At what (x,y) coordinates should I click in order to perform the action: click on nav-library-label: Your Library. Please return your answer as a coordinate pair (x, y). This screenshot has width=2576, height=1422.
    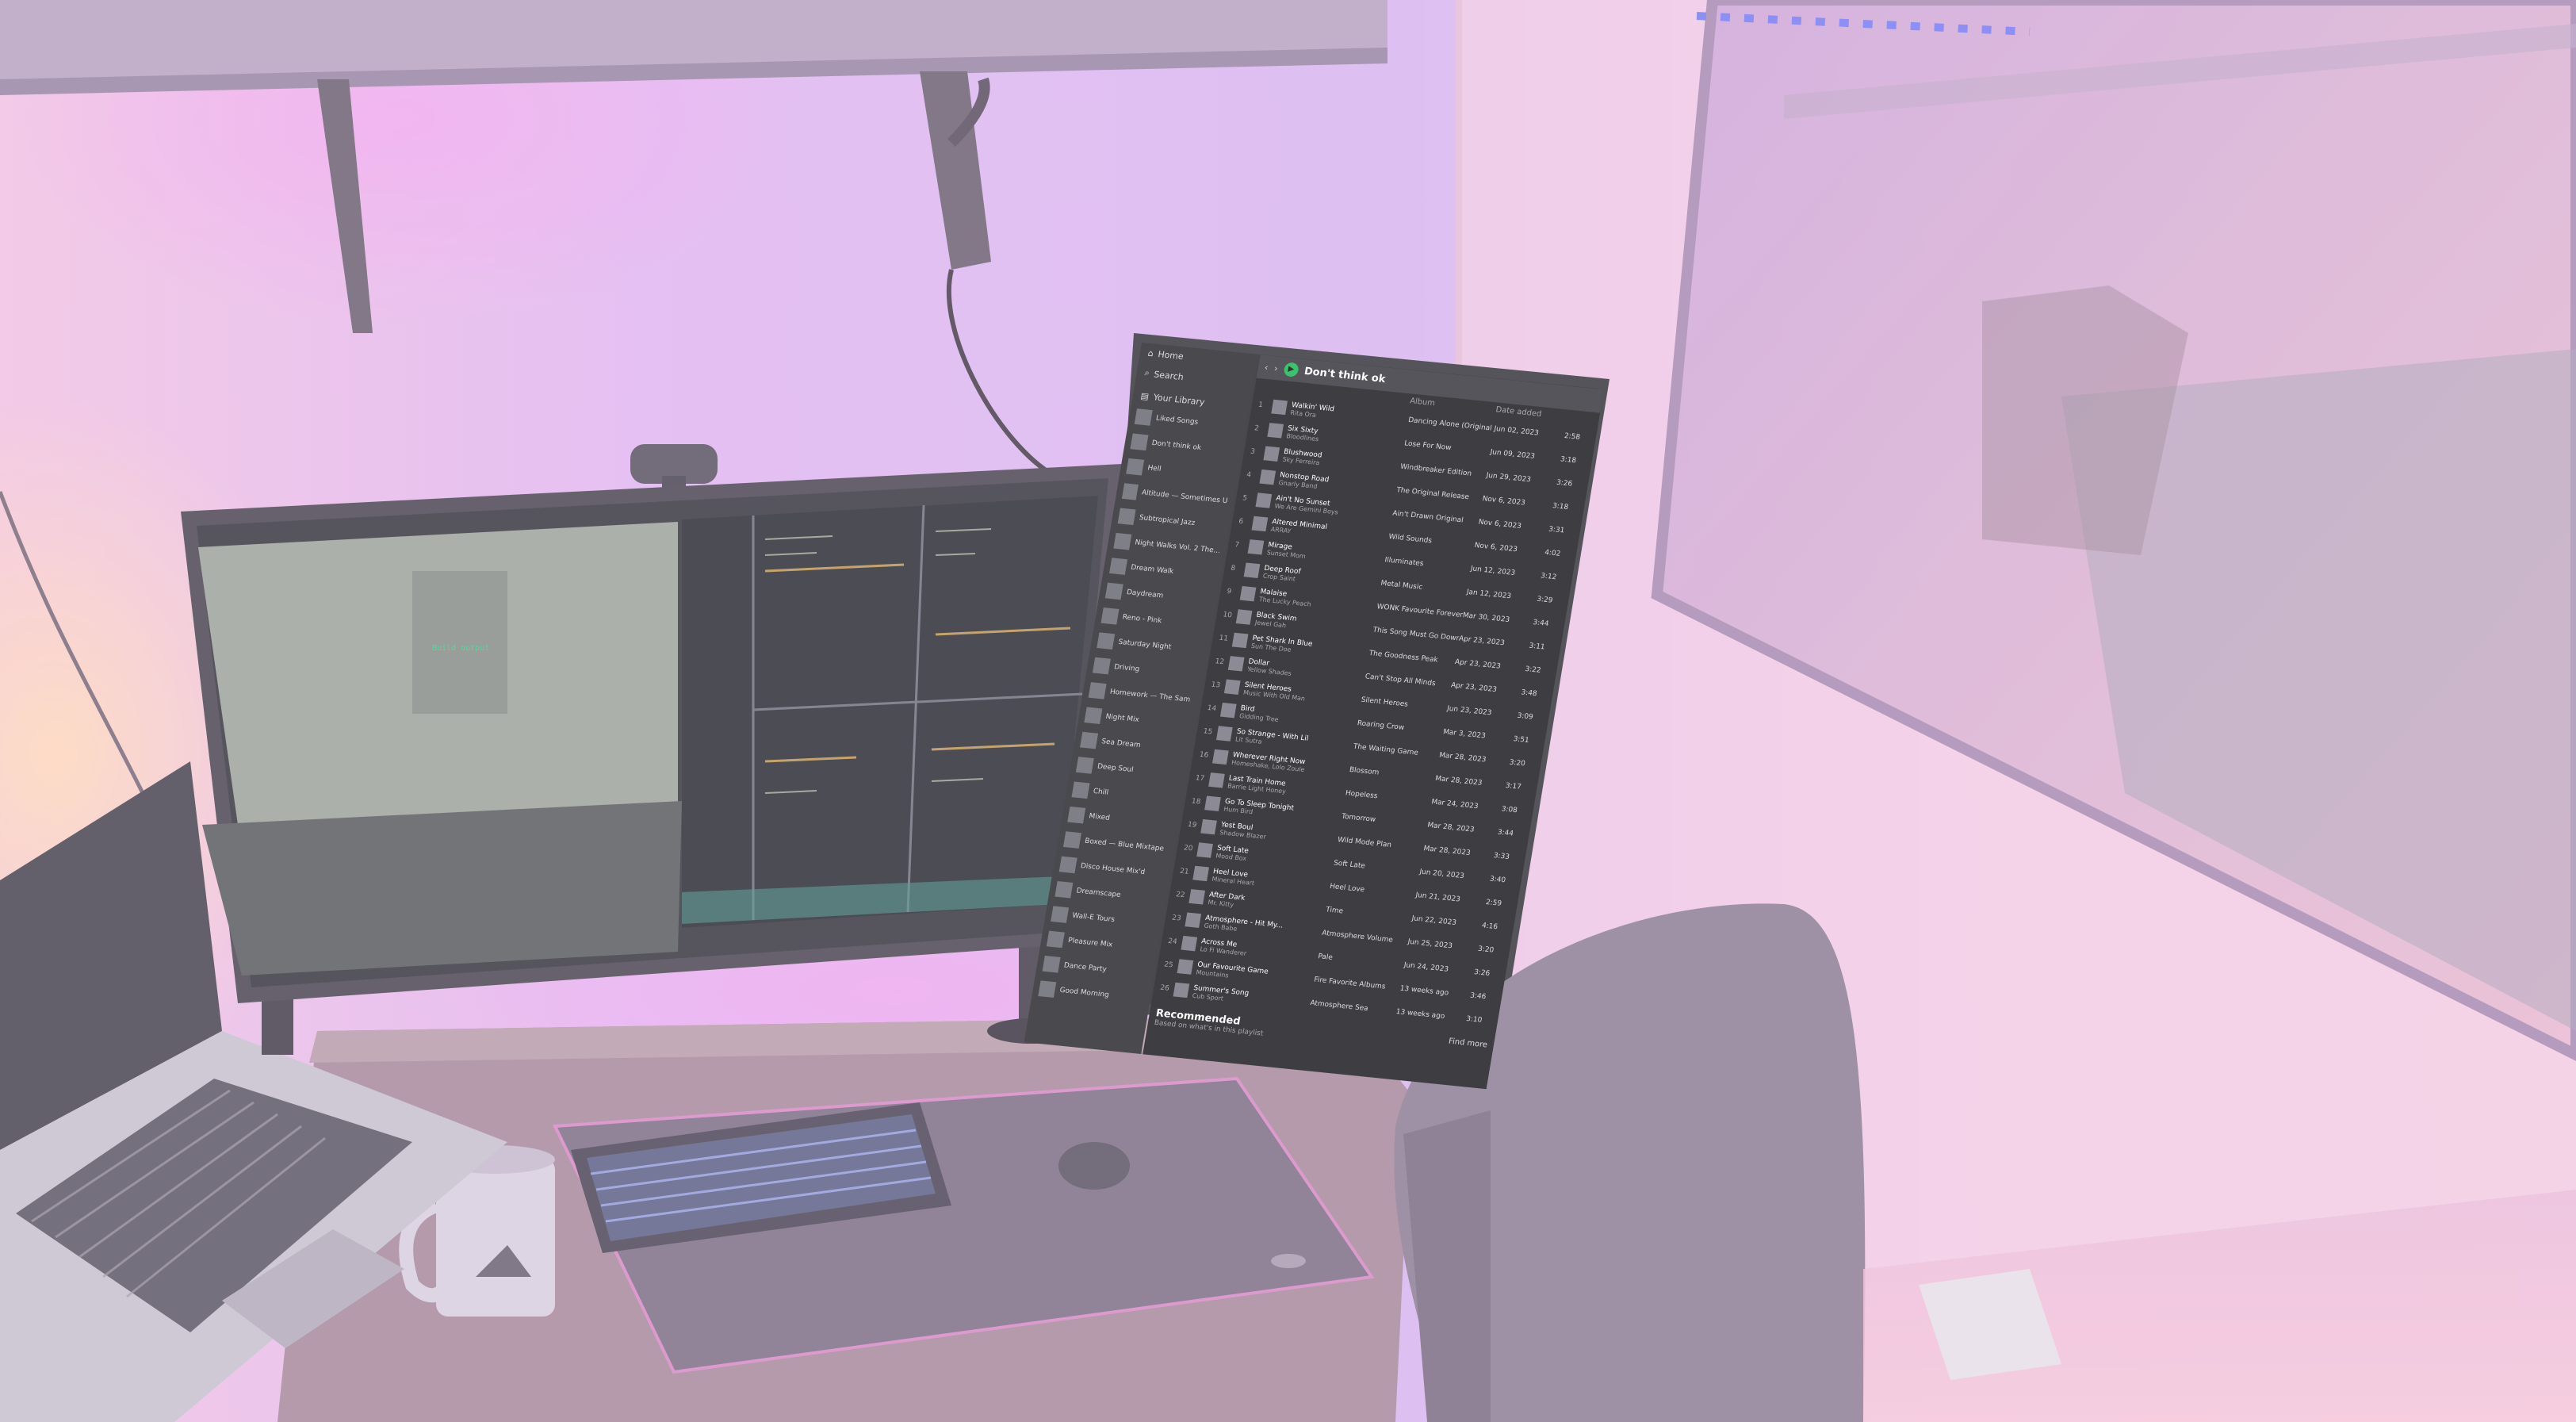
    Looking at the image, I should click on (1179, 400).